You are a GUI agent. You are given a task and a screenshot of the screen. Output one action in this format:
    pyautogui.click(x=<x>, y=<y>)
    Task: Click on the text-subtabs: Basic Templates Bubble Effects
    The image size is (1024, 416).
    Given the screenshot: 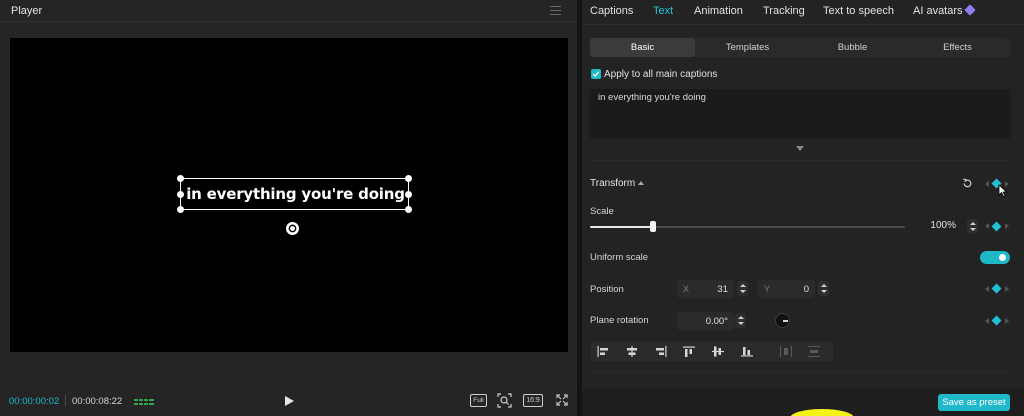 What is the action you would take?
    pyautogui.click(x=800, y=47)
    